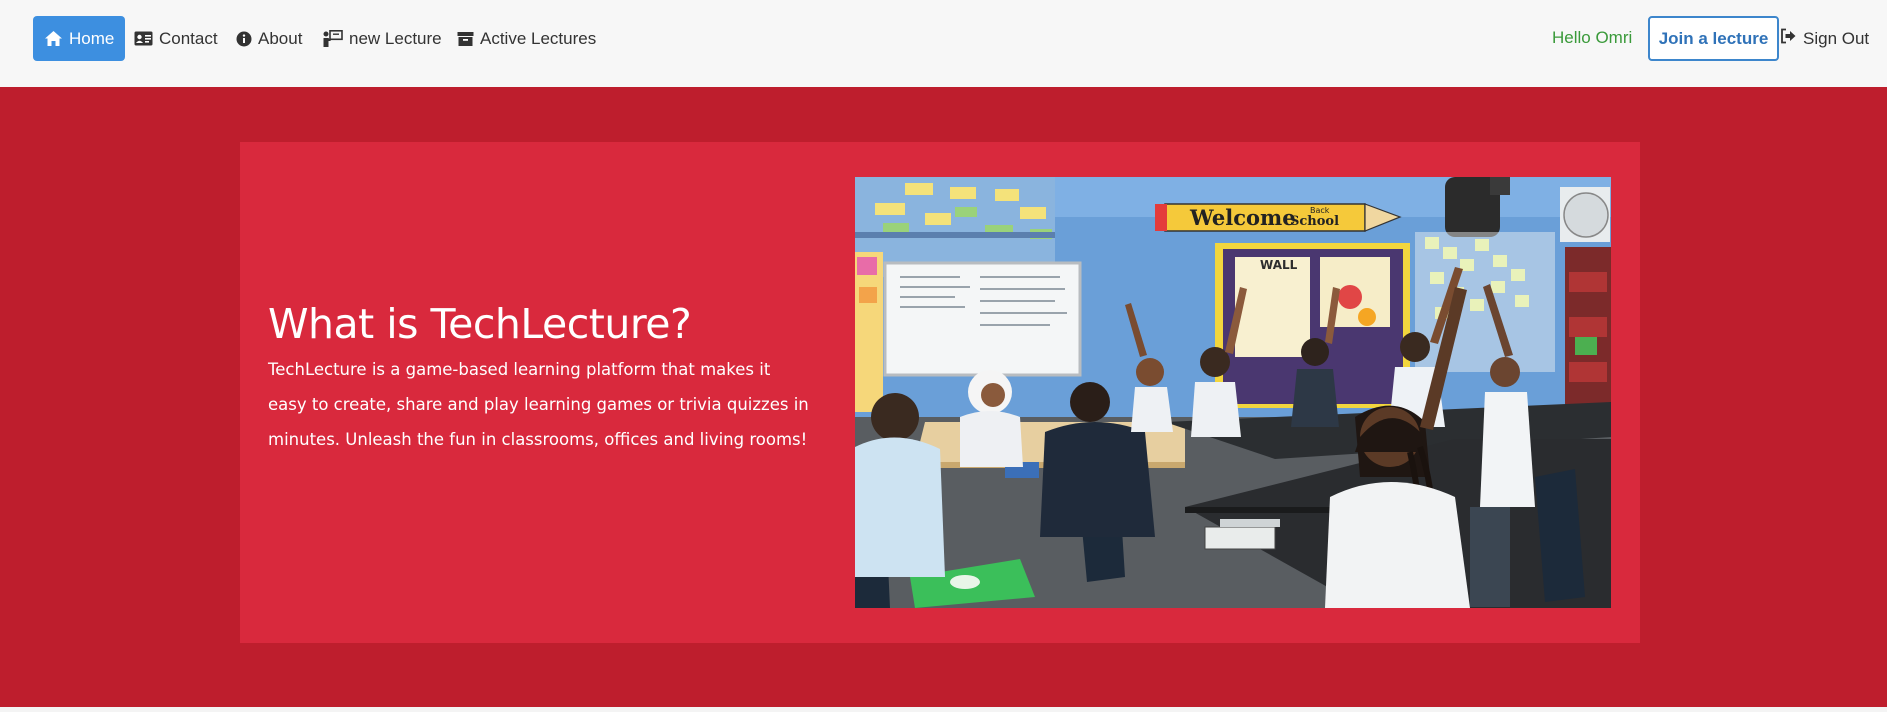  I want to click on sign-out-link: Sign Out, so click(1824, 38).